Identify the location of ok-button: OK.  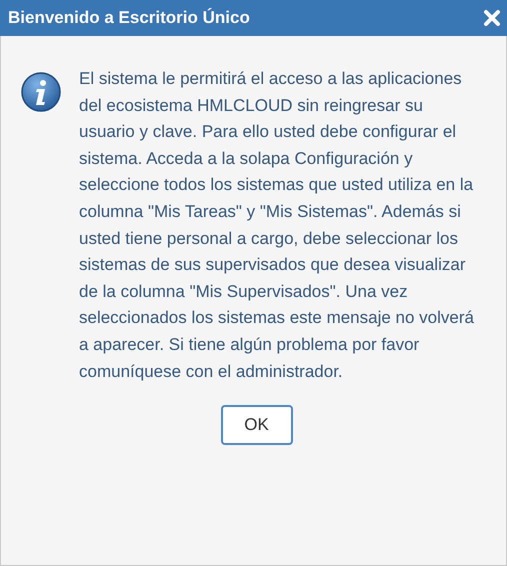
(256, 425).